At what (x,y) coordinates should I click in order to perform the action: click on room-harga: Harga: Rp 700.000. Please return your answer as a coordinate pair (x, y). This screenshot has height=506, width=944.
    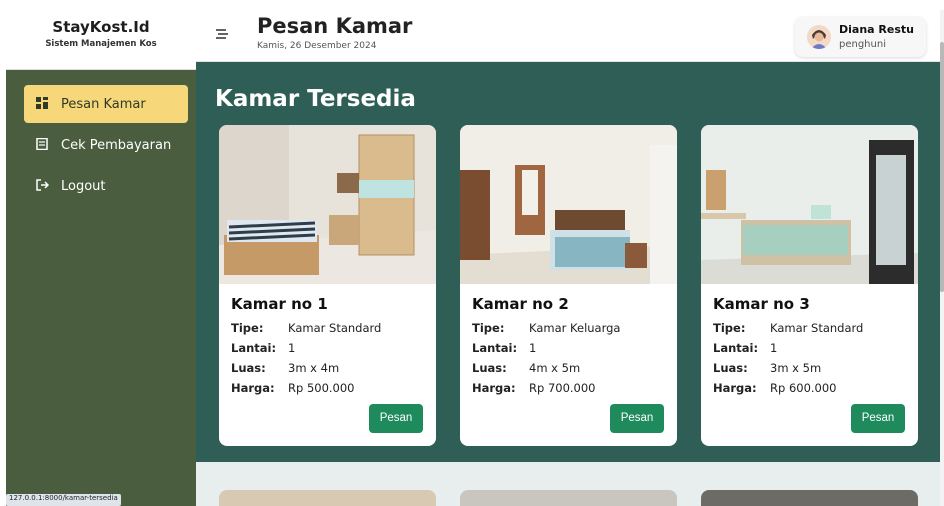
    Looking at the image, I should click on (534, 388).